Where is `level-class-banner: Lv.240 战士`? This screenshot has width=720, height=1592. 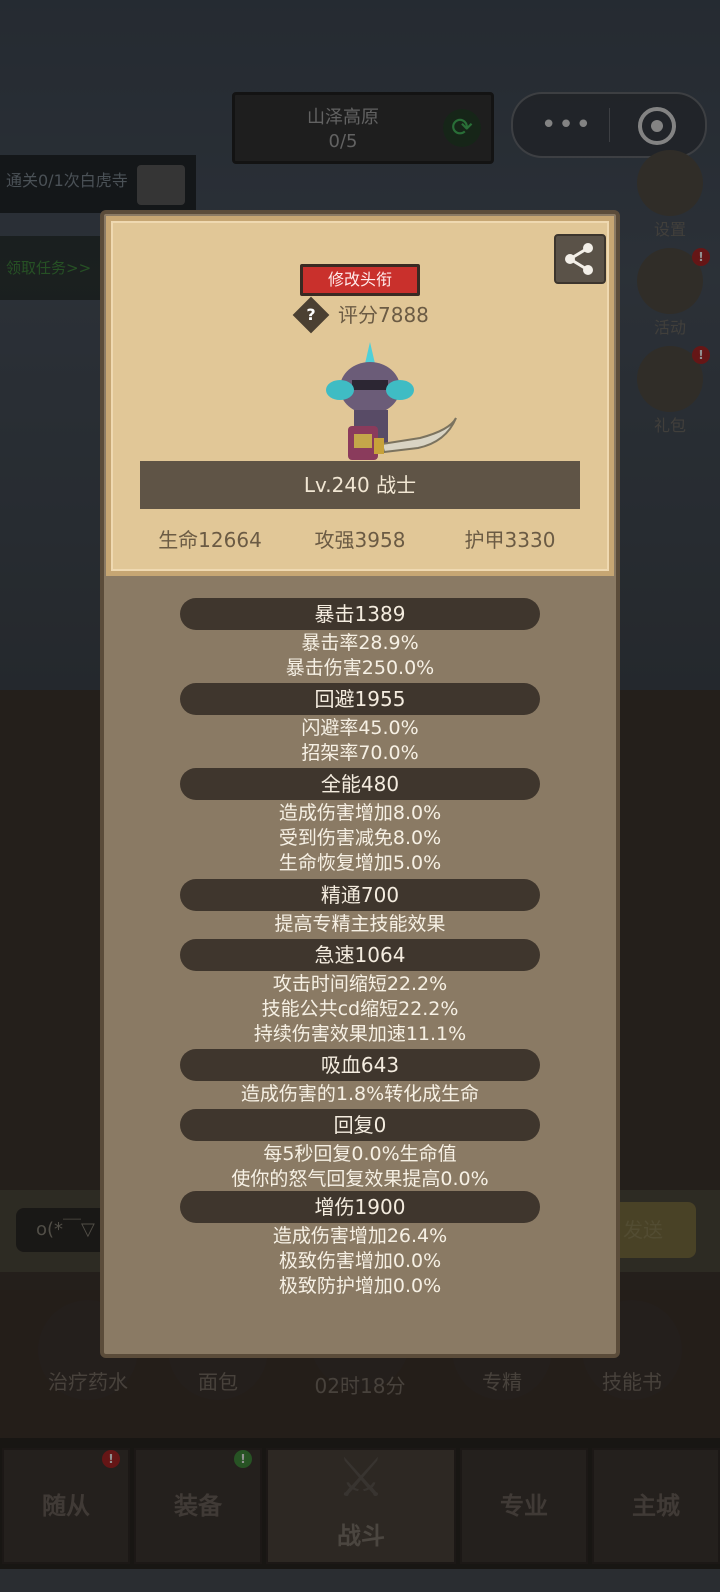
level-class-banner: Lv.240 战士 is located at coordinates (360, 485).